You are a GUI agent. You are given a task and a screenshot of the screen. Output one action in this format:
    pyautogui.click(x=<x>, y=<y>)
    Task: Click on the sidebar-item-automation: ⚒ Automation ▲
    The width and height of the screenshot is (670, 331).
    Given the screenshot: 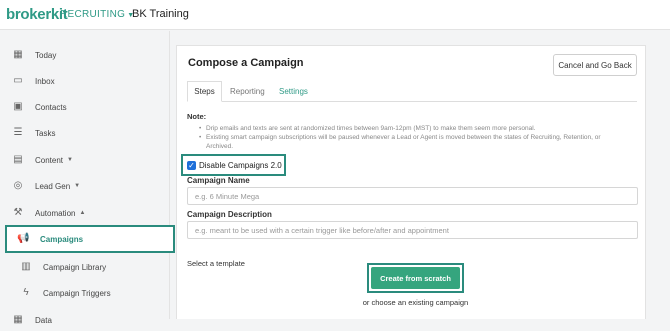 What is the action you would take?
    pyautogui.click(x=85, y=213)
    